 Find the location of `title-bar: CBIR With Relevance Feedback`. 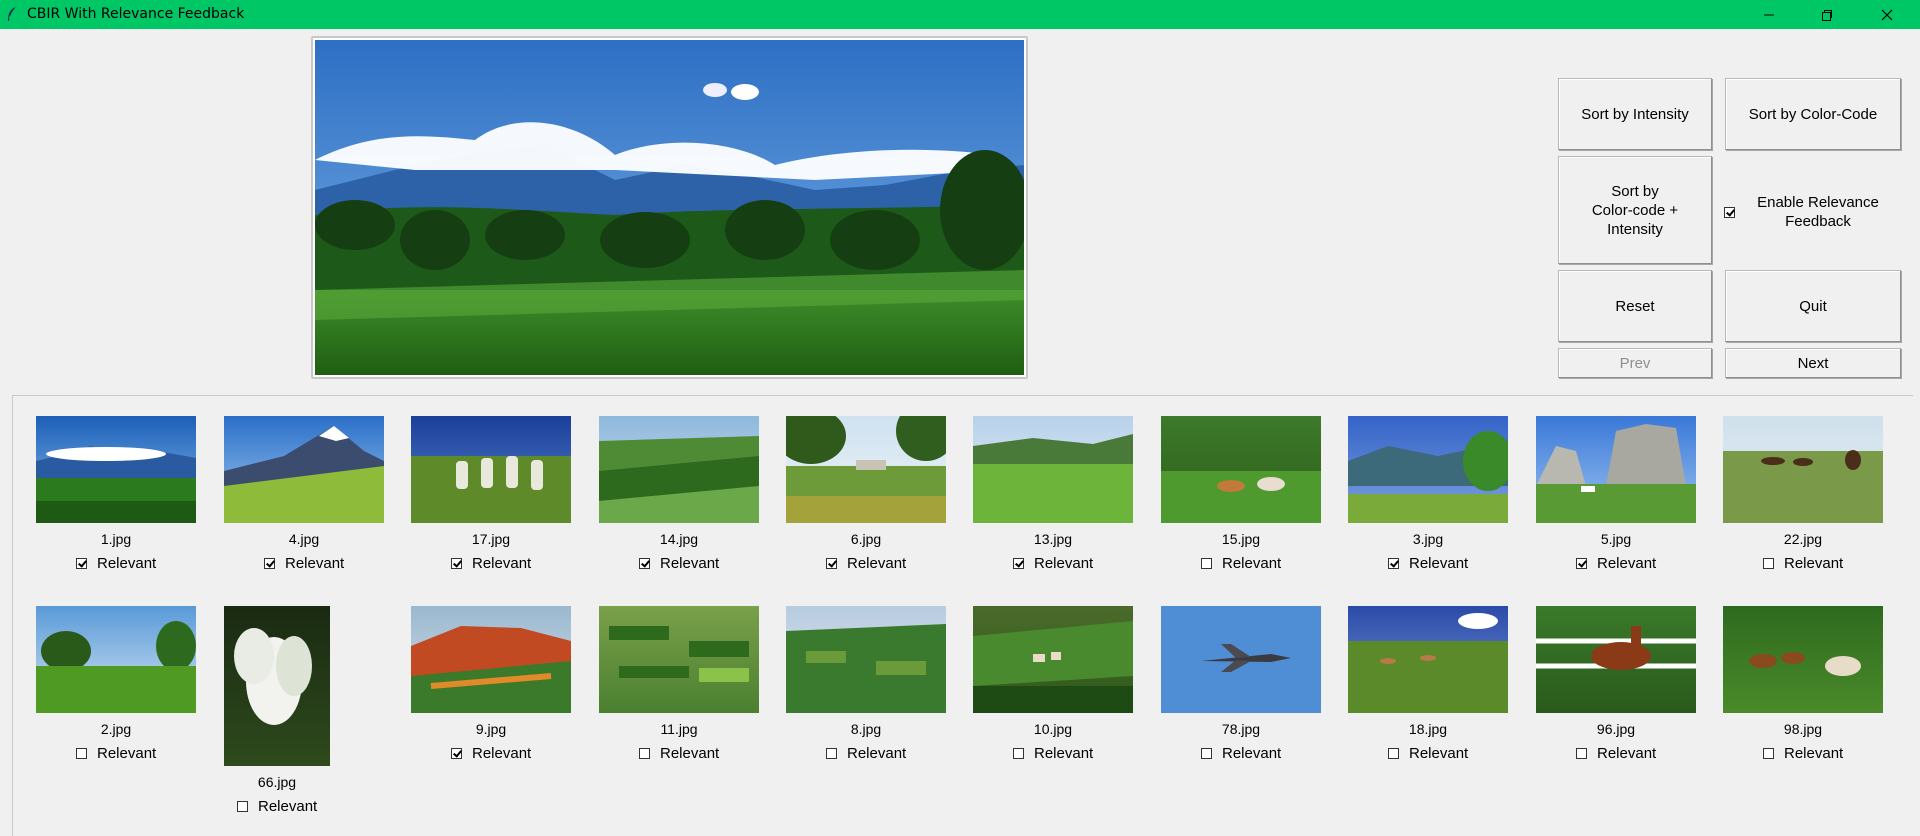

title-bar: CBIR With Relevance Feedback is located at coordinates (960, 14).